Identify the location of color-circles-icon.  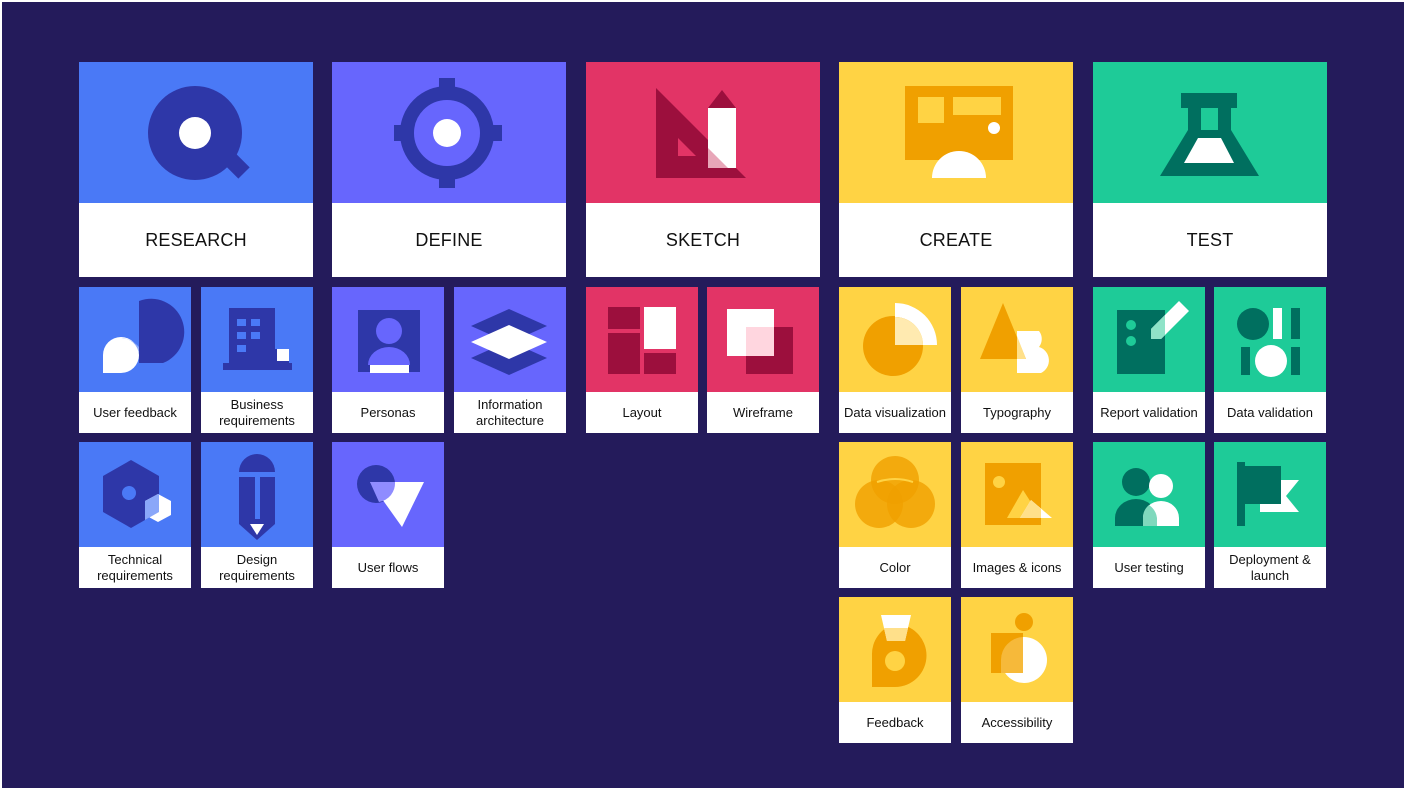
(895, 492).